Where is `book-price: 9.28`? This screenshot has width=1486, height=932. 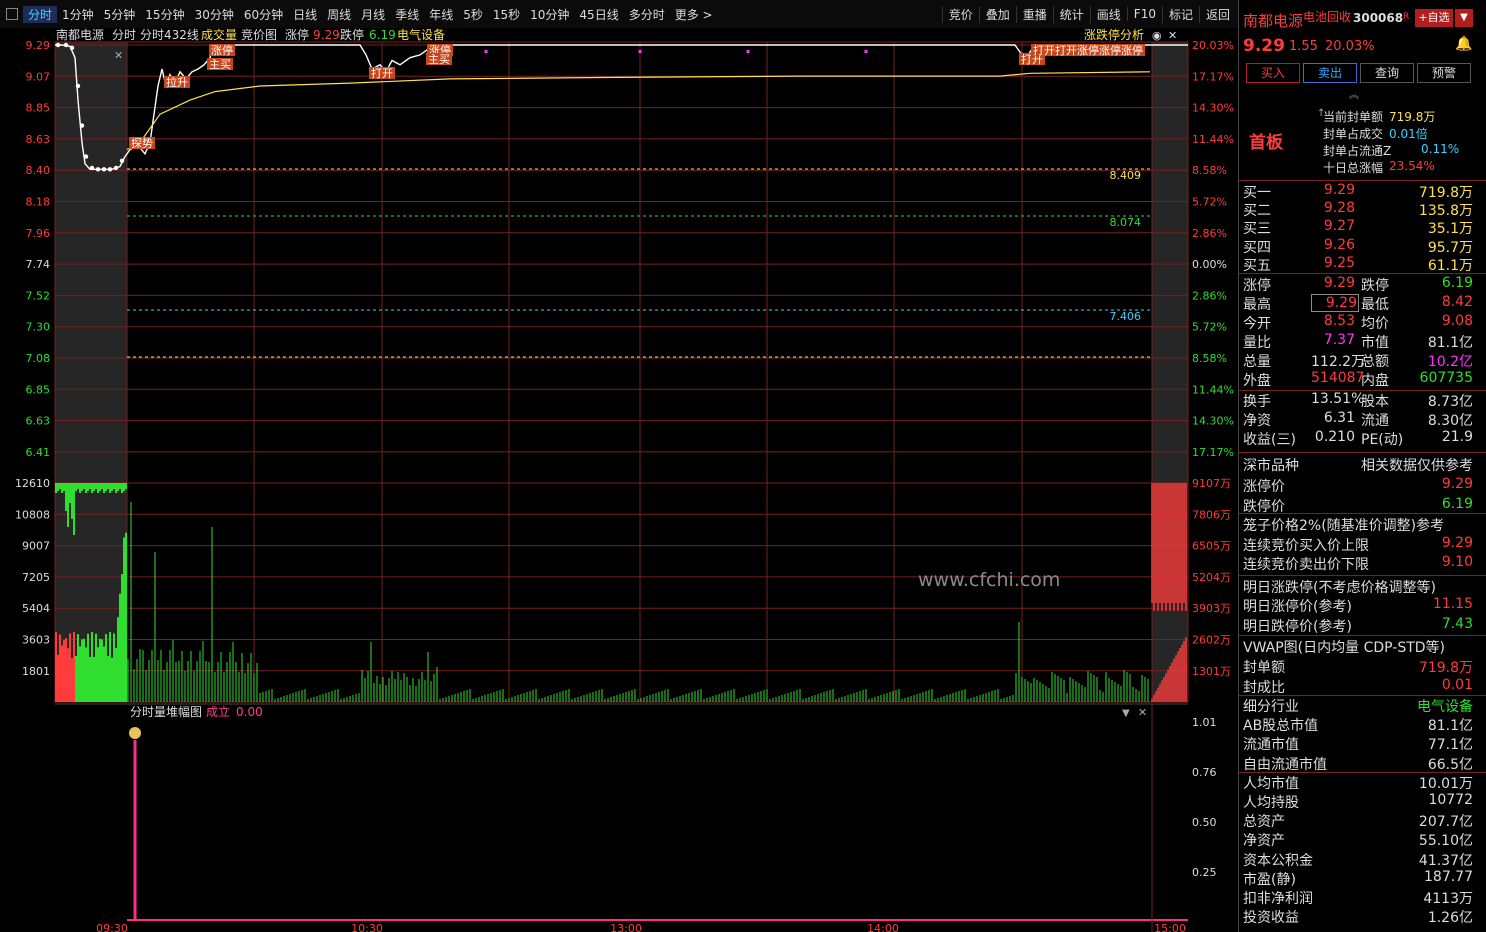 book-price: 9.28 is located at coordinates (1333, 208).